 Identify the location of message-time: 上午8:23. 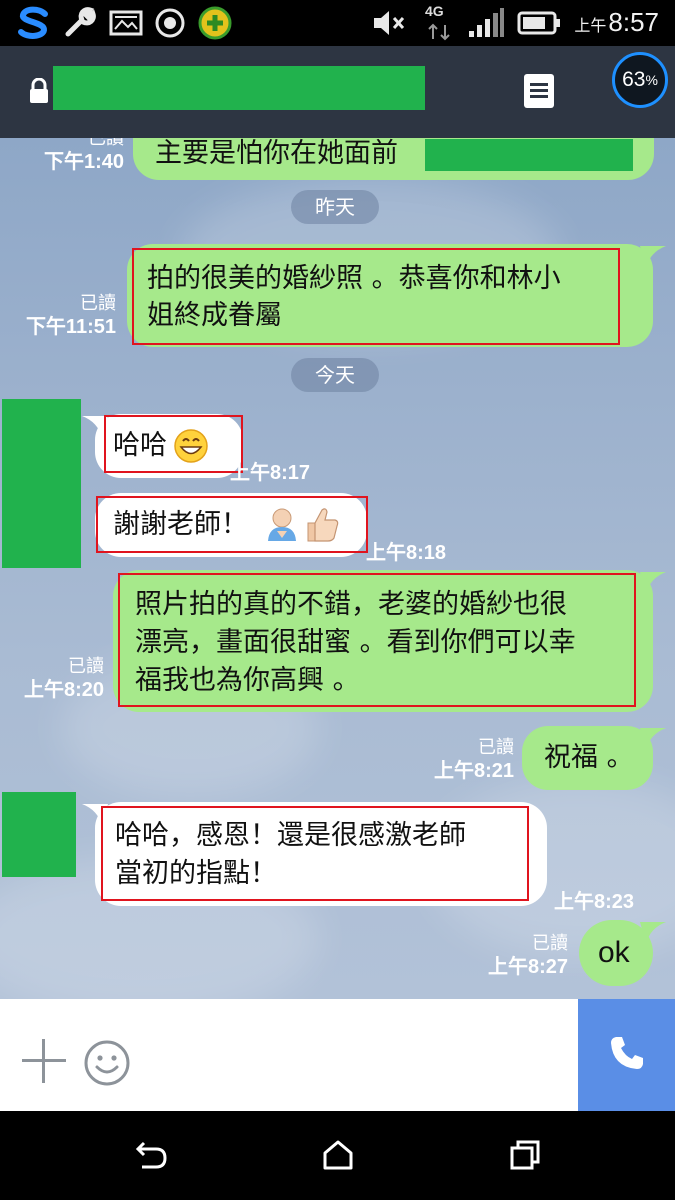
(594, 902).